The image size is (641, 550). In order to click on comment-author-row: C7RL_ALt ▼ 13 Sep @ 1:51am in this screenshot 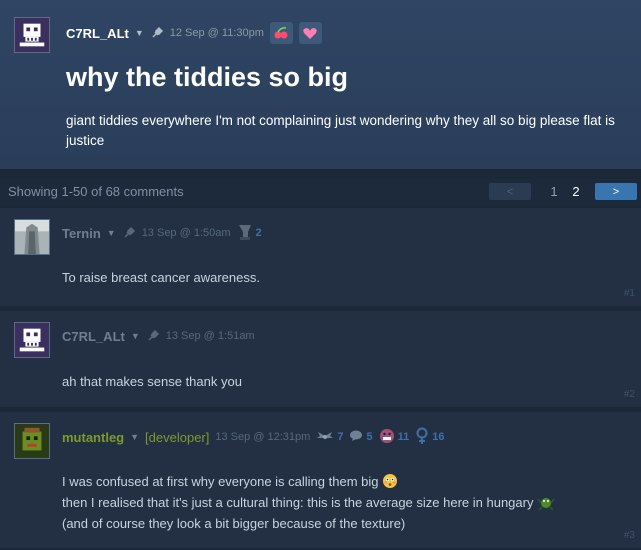, I will do `click(158, 336)`.